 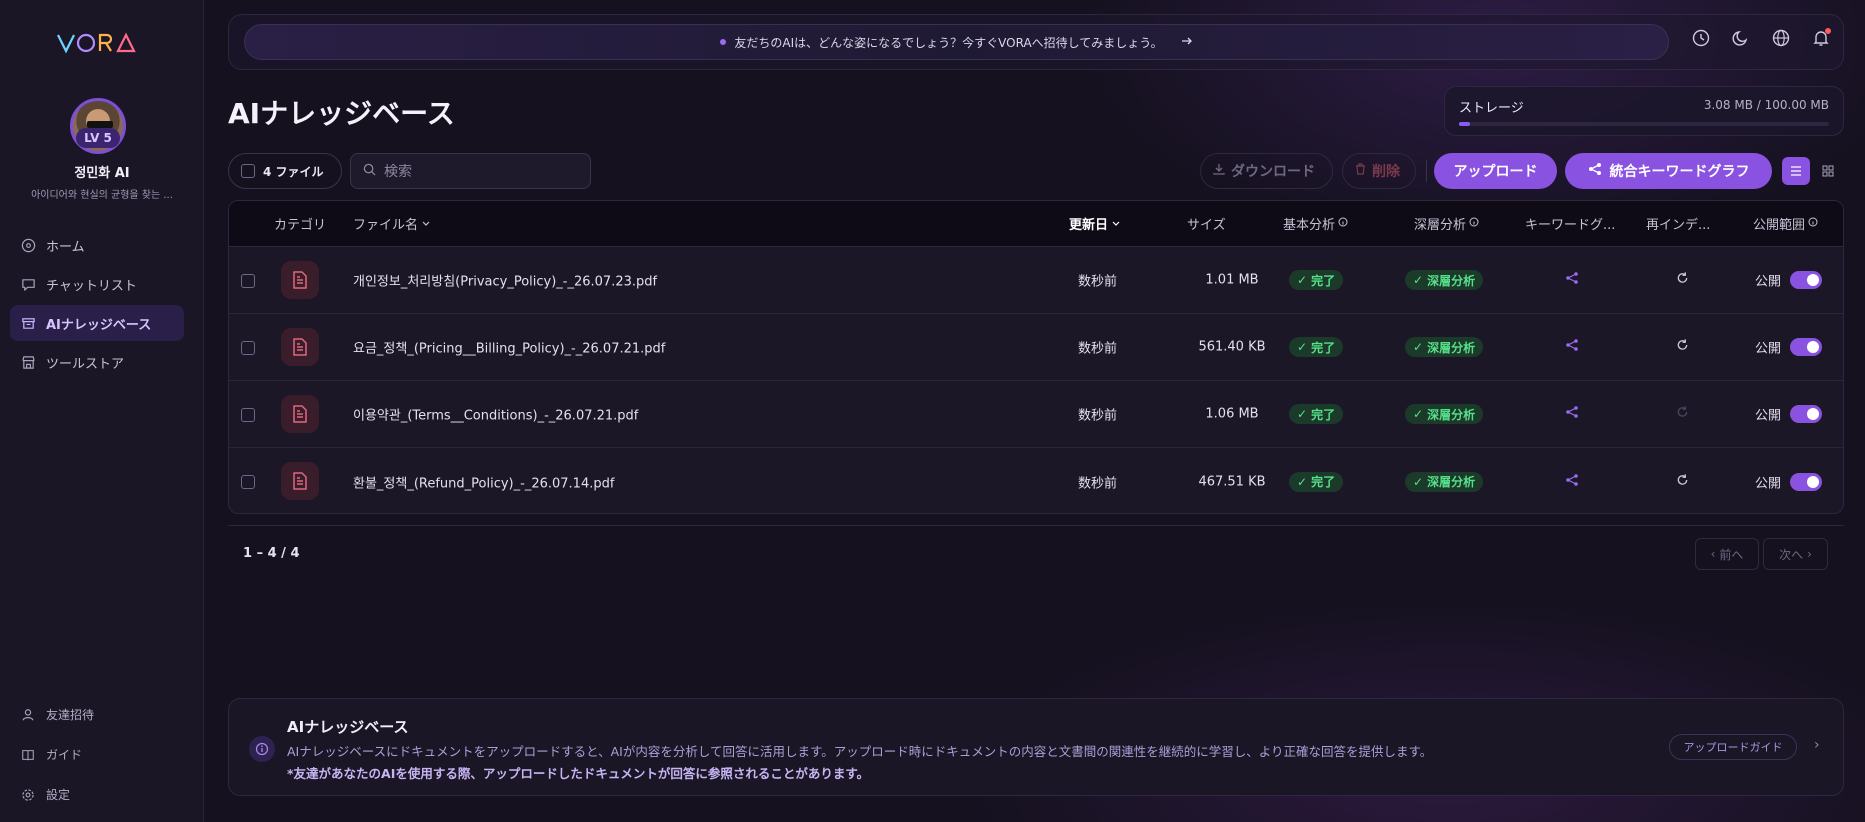 I want to click on select-all-checkbox, so click(x=248, y=171).